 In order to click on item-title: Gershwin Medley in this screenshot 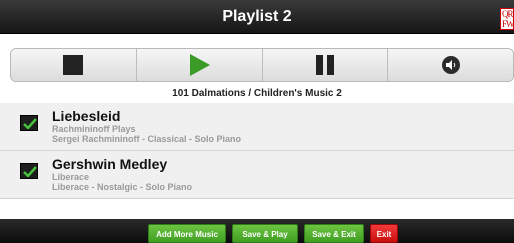, I will do `click(110, 164)`.